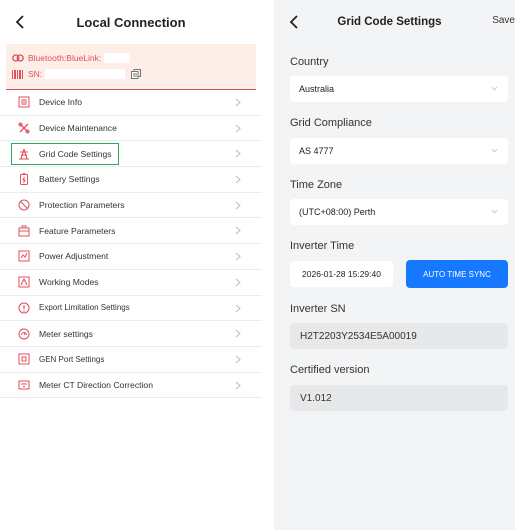  I want to click on menu-item-battery-settings: Battery Settings, so click(131, 180).